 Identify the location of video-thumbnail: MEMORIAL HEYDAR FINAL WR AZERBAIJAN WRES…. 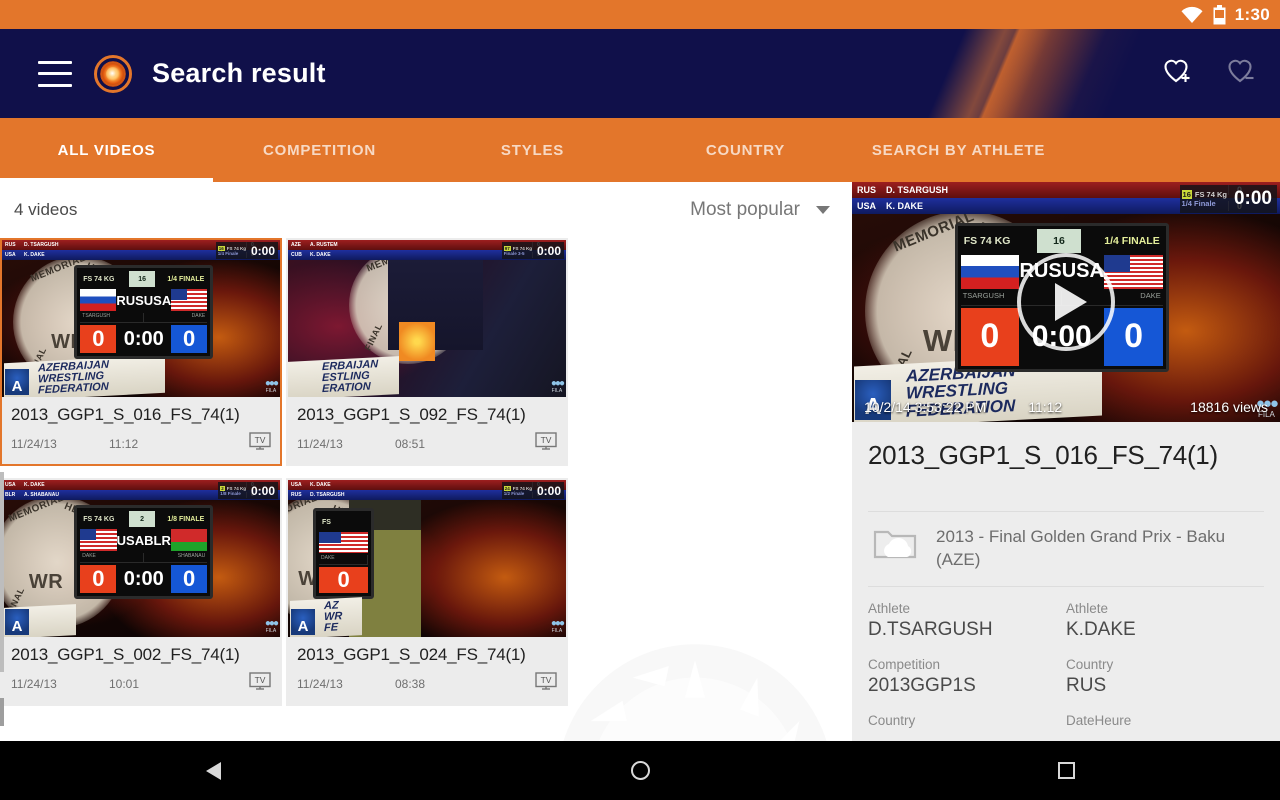
(141, 318).